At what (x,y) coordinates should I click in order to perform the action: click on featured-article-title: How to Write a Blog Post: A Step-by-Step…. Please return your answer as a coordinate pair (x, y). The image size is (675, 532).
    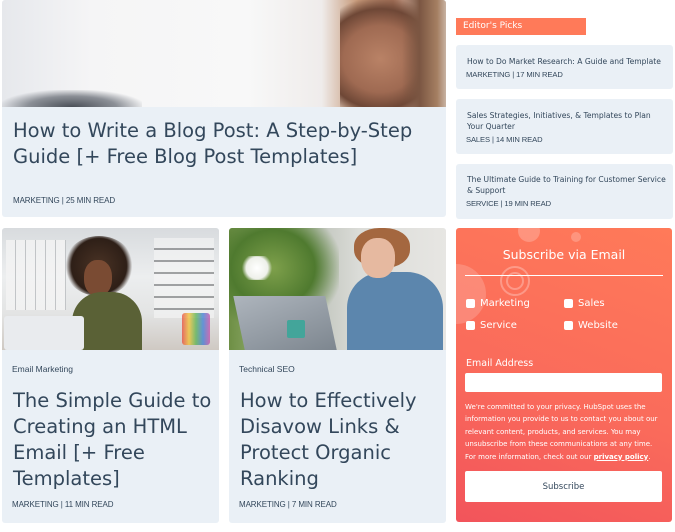
    Looking at the image, I should click on (223, 144).